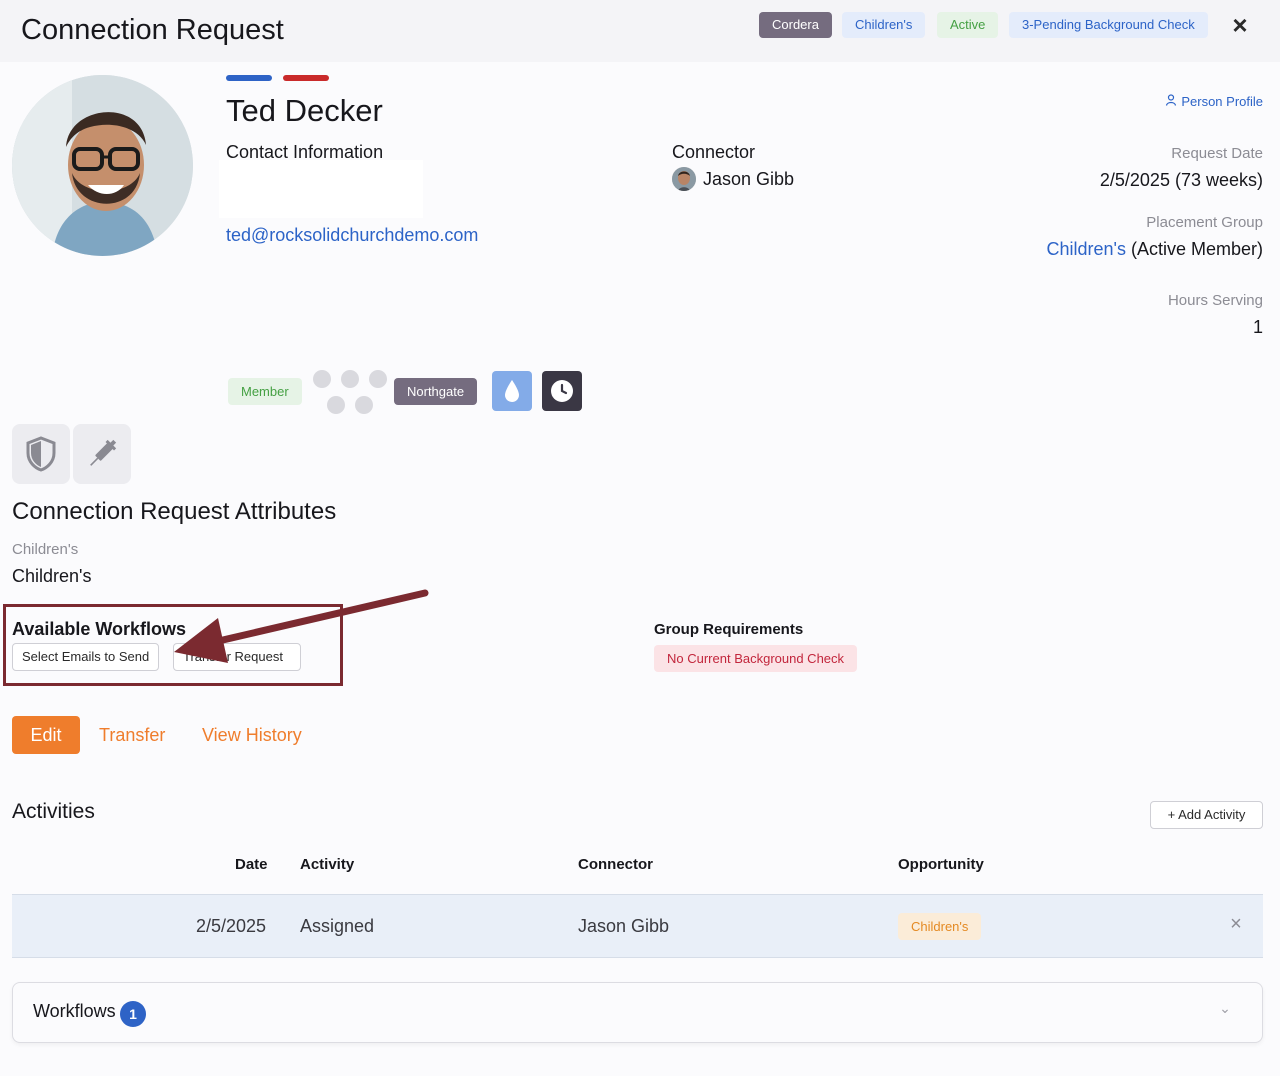  Describe the element at coordinates (252, 735) in the screenshot. I see `view-history-link: View History` at that location.